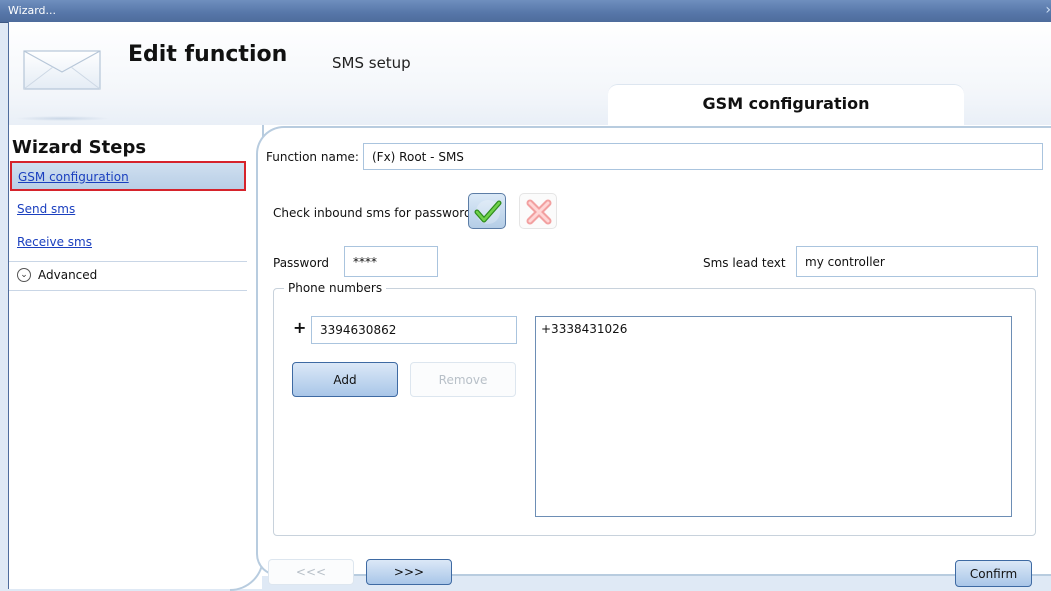 Image resolution: width=1051 pixels, height=591 pixels. I want to click on sms-lead-text-input: my controller, so click(917, 261).